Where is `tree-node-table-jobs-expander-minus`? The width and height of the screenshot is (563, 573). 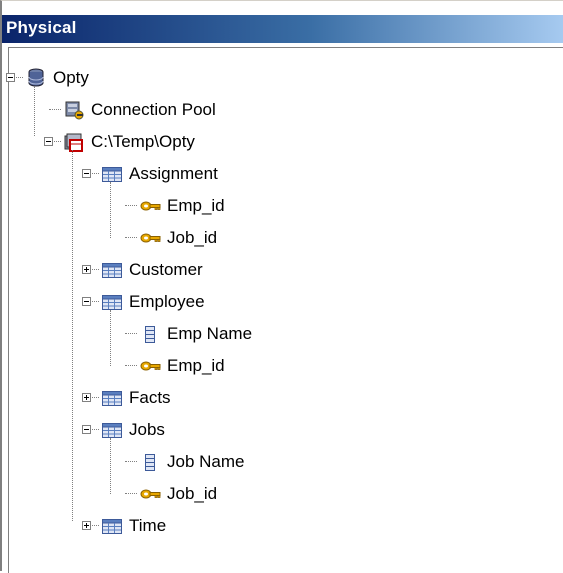 tree-node-table-jobs-expander-minus is located at coordinates (86, 429).